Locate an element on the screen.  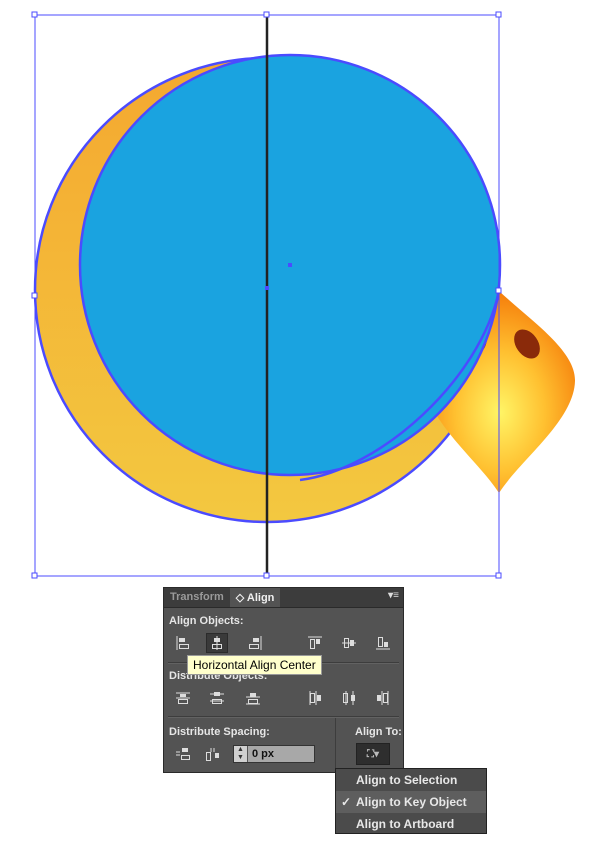
horizontal-distribute-center-button is located at coordinates (349, 698).